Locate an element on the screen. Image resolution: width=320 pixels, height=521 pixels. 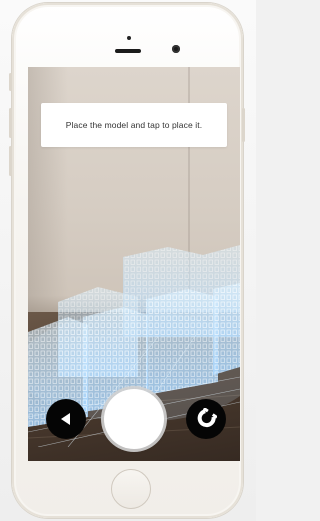
back-button is located at coordinates (66, 419).